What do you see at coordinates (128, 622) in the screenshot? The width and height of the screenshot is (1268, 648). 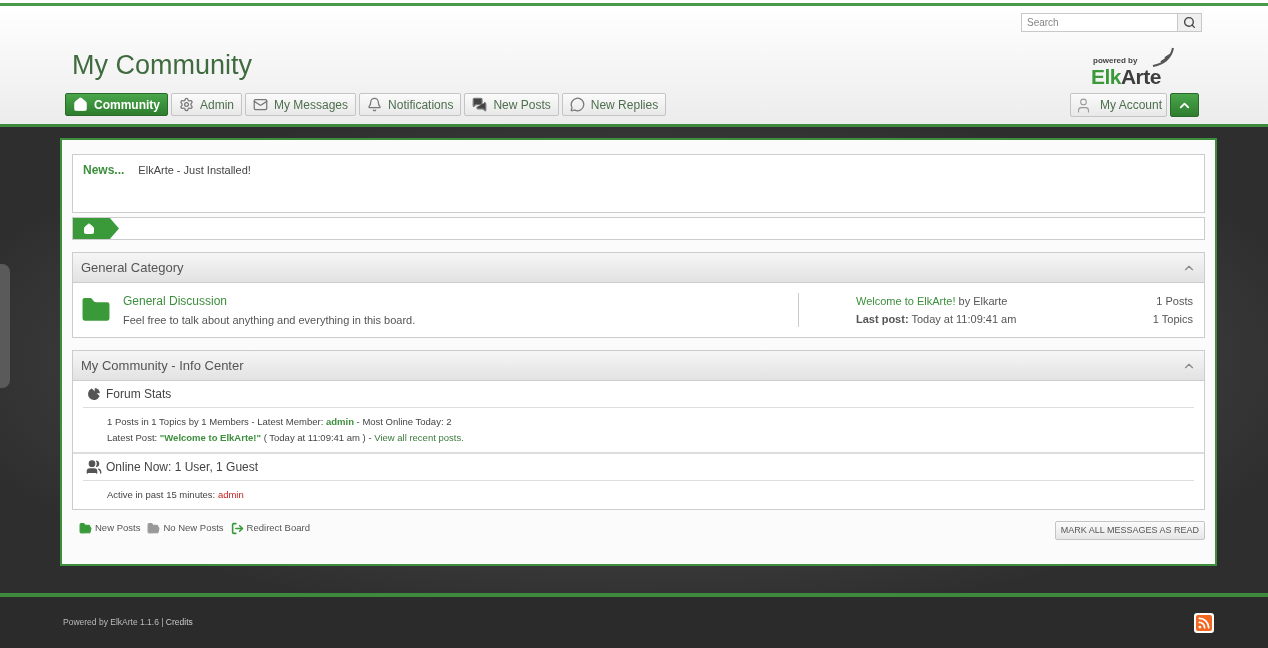 I see `footer-text: Powered by ElkArte 1.1.6 | Credits` at bounding box center [128, 622].